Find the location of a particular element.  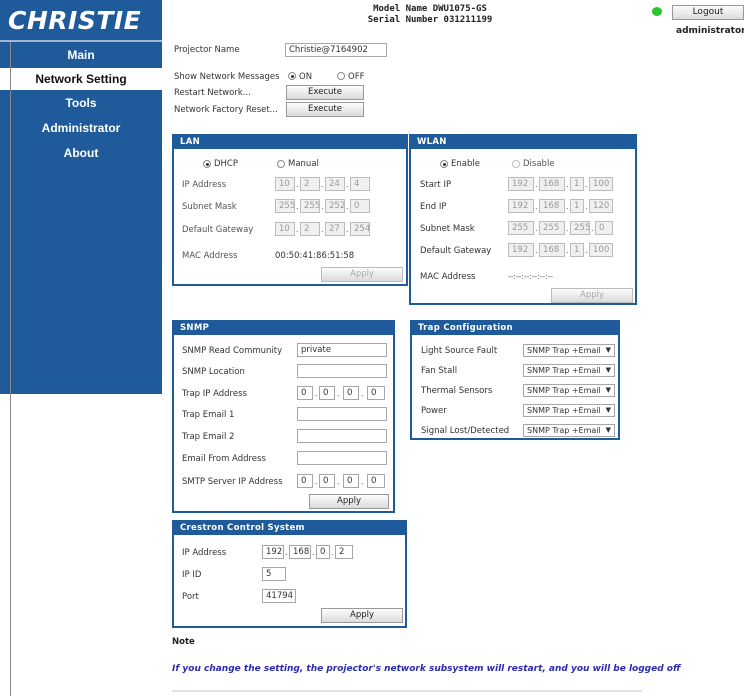

smtp-ip-octet-1: 0 is located at coordinates (305, 481).